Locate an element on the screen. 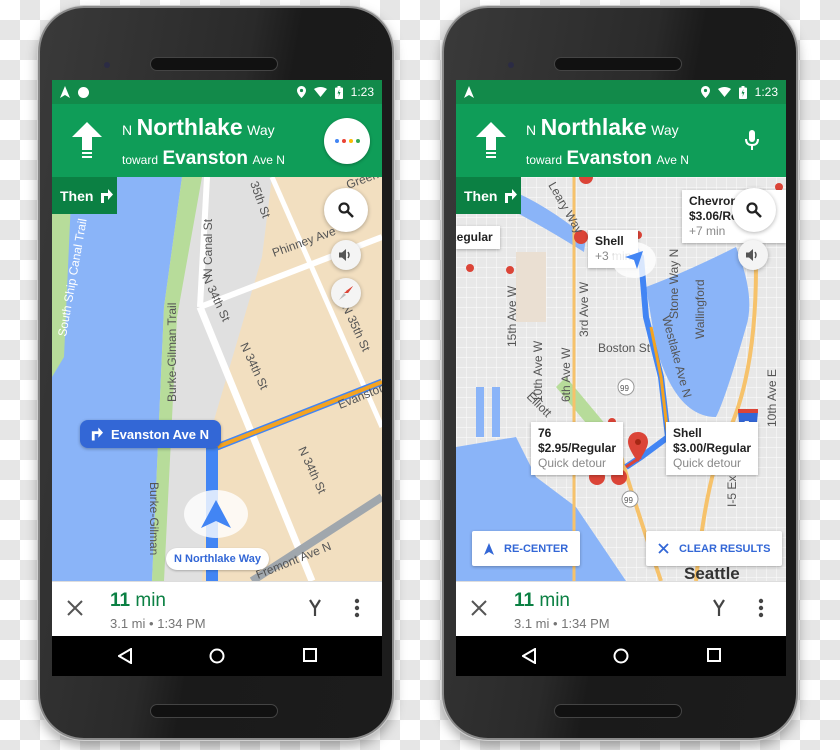 The image size is (840, 750). next-turn-bubble: Evanston Ave N is located at coordinates (151, 434).